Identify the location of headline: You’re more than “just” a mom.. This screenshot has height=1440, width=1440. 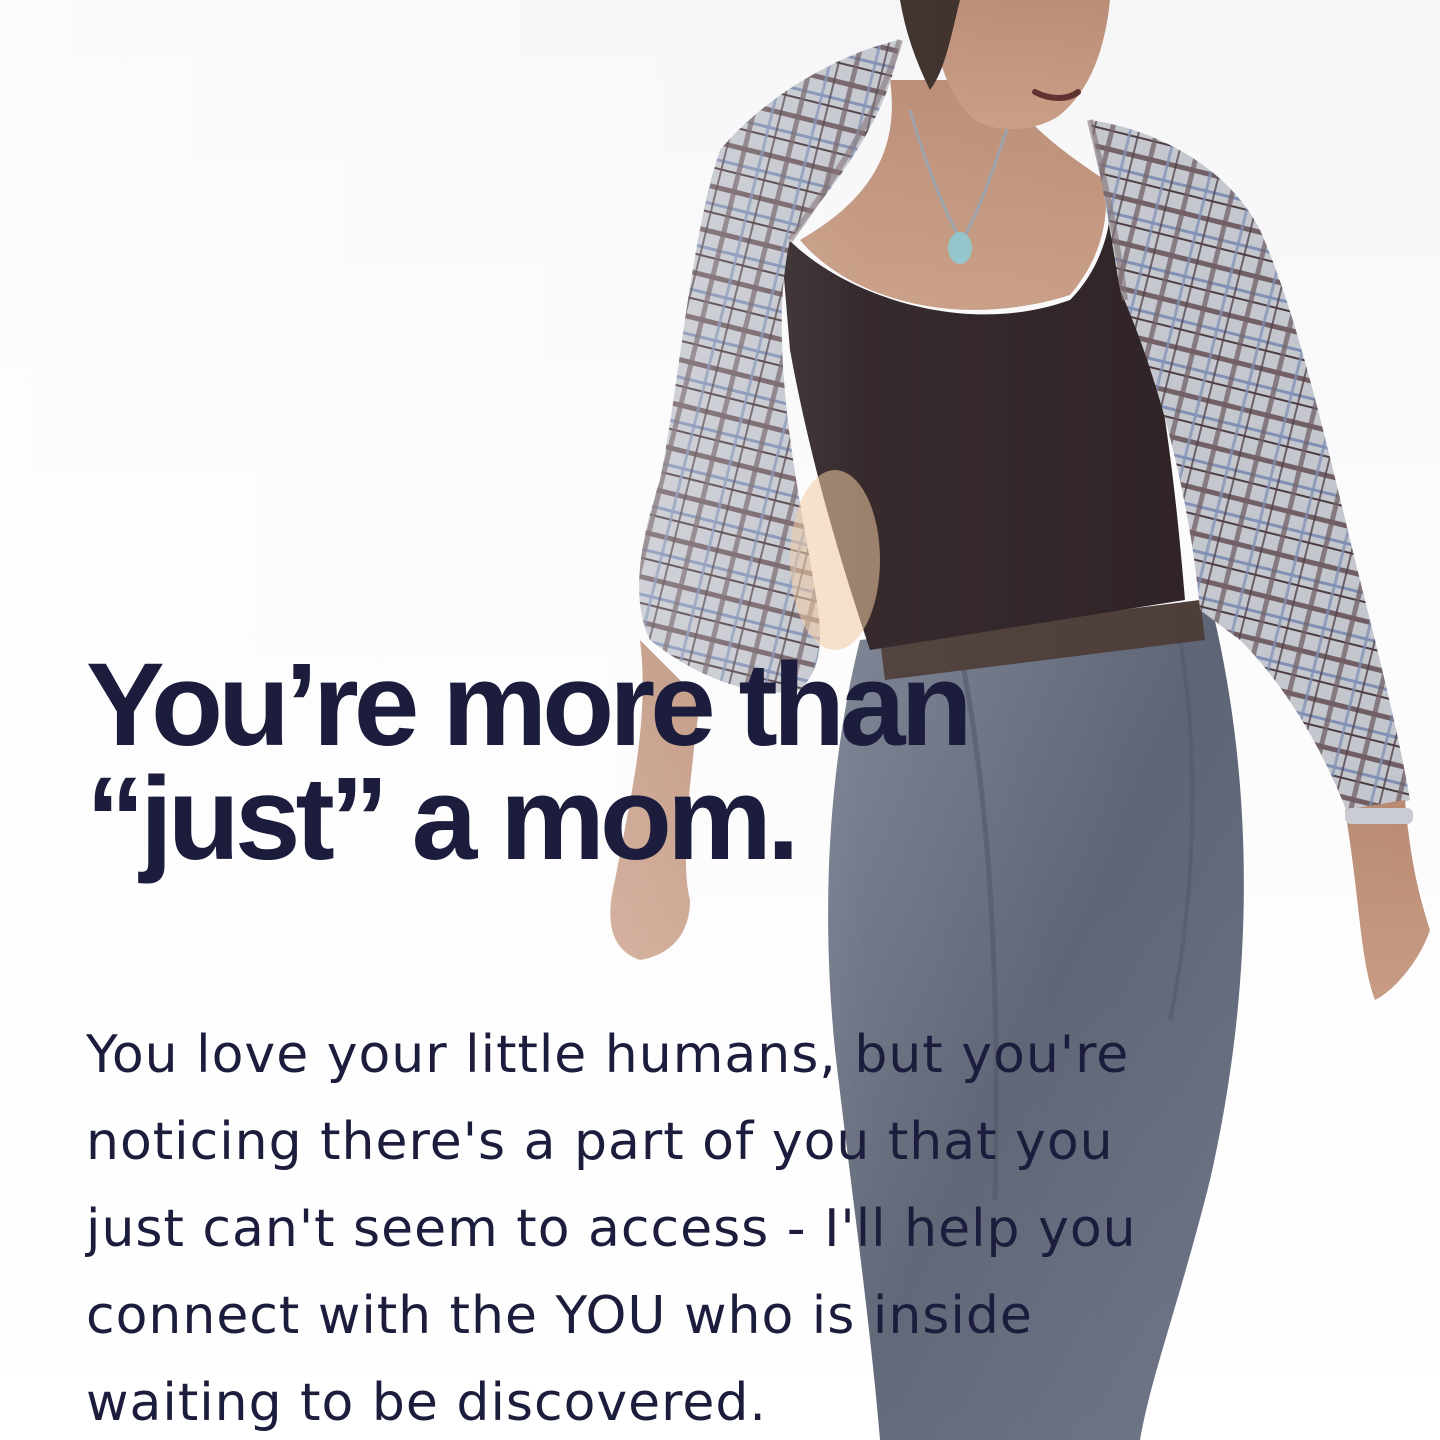
(636, 762).